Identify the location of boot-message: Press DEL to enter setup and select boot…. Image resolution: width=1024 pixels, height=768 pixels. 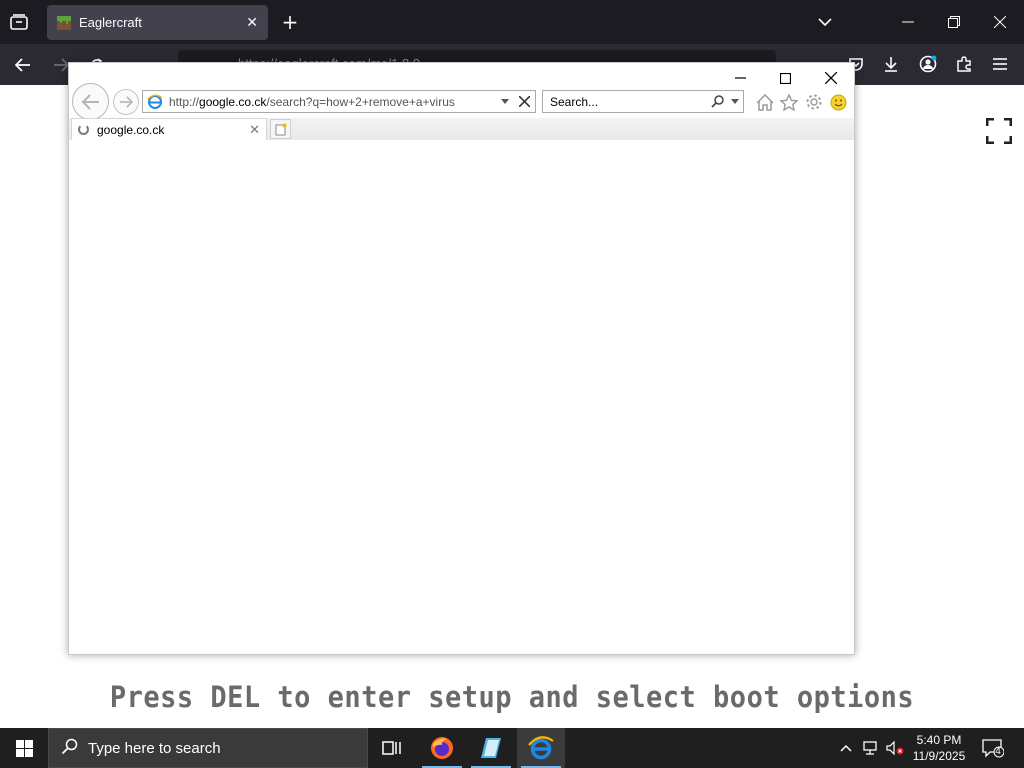
(512, 697).